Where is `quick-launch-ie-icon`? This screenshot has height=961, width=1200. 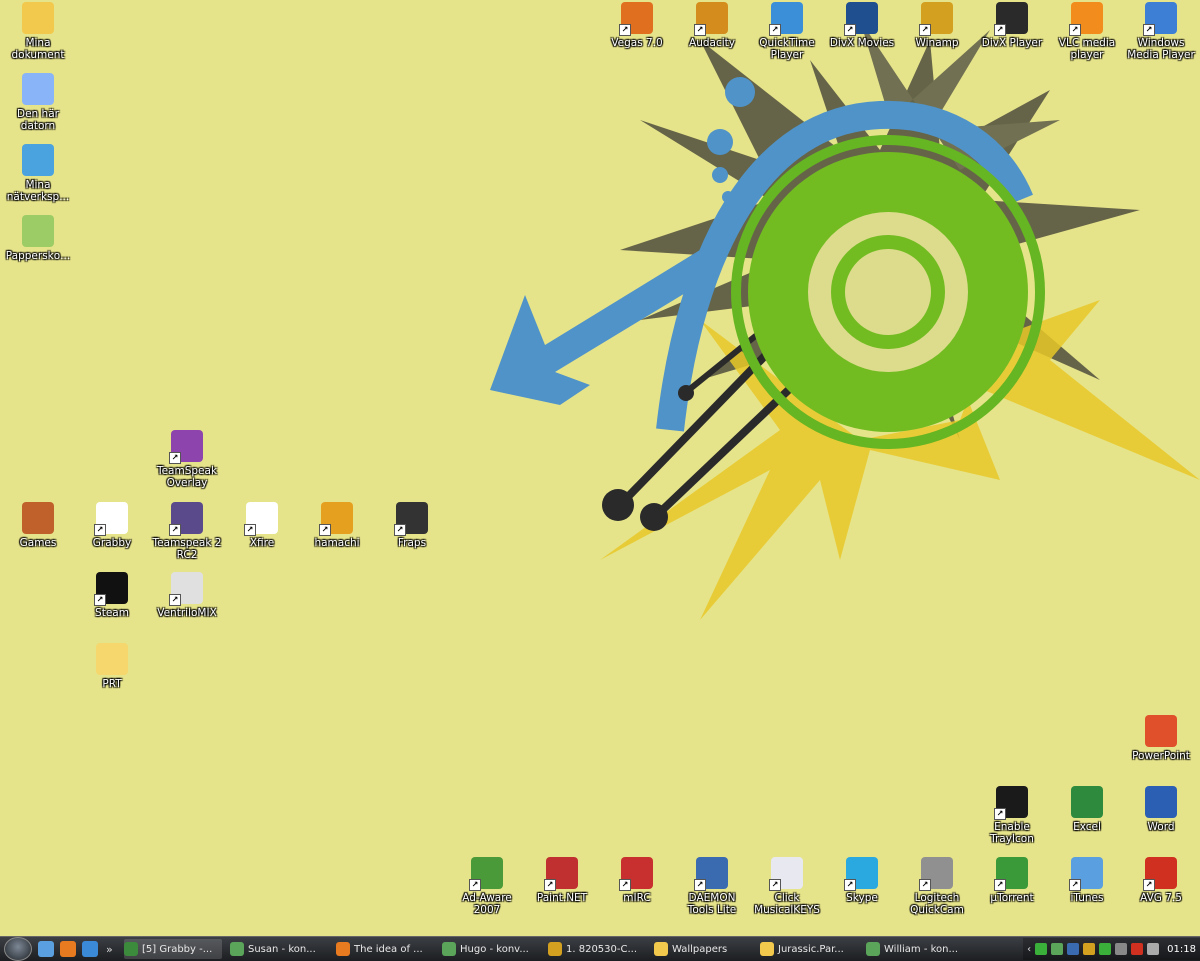 quick-launch-ie-icon is located at coordinates (90, 949).